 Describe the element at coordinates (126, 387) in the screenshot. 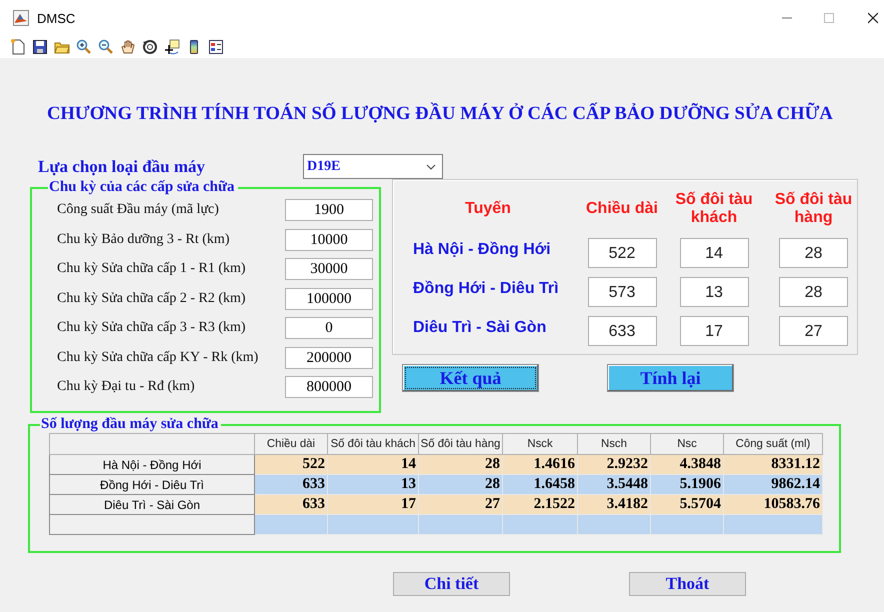

I see `field-label: Chu kỳ Đại tu - Rđ (km)` at that location.